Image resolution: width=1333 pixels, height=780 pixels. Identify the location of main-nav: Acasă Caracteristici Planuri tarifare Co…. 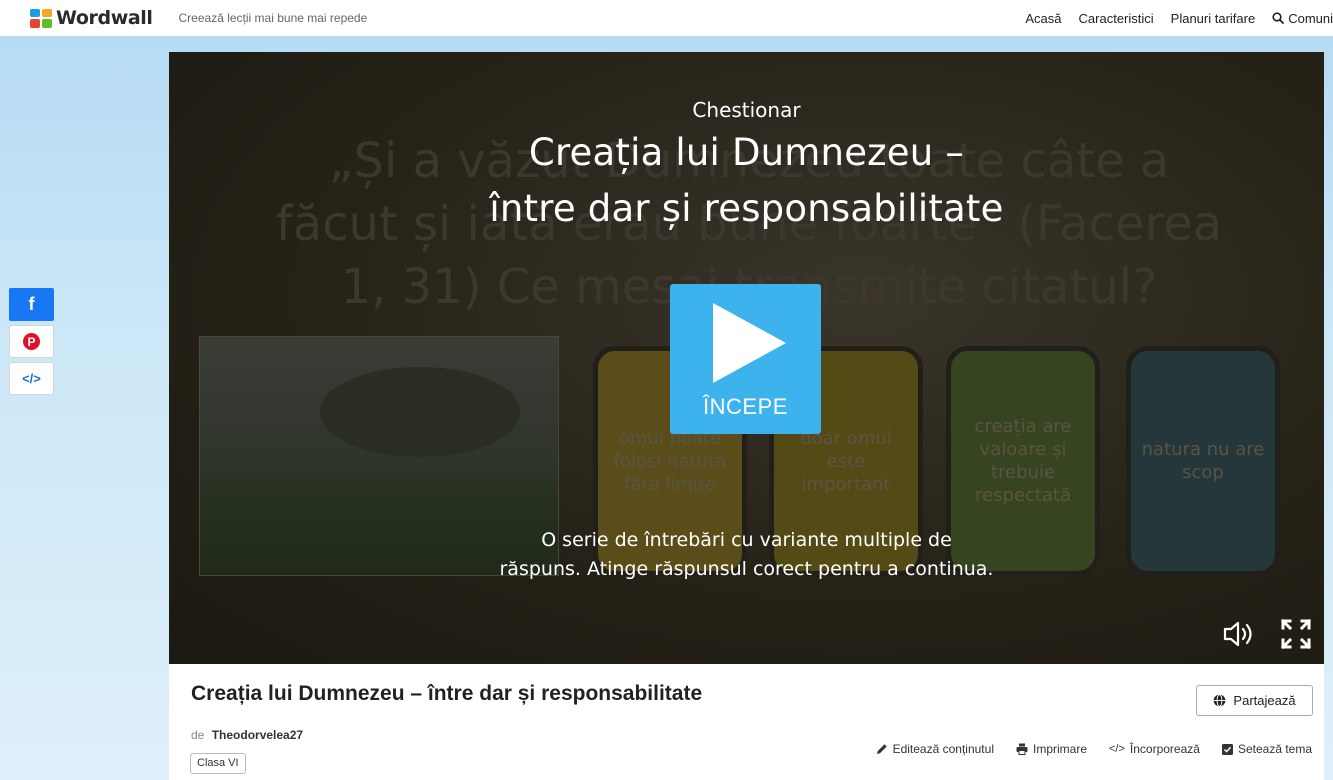
(1179, 18).